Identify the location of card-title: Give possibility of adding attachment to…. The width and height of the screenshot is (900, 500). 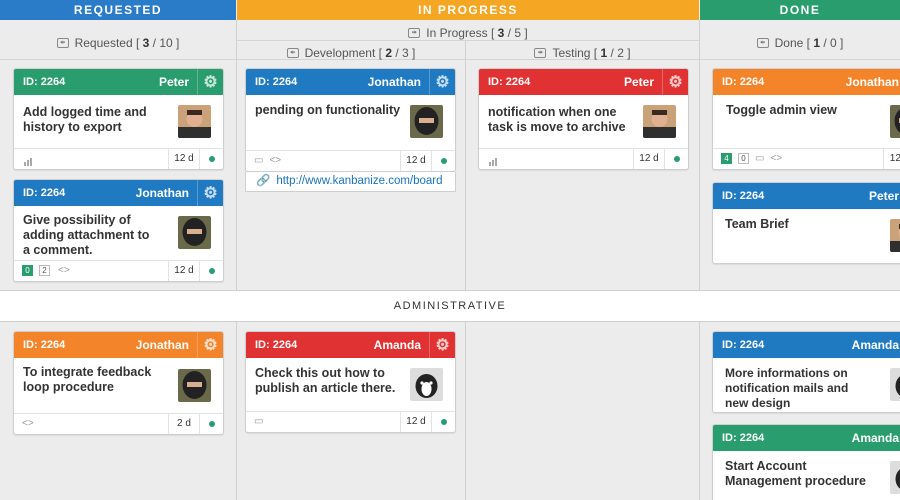
(86, 235).